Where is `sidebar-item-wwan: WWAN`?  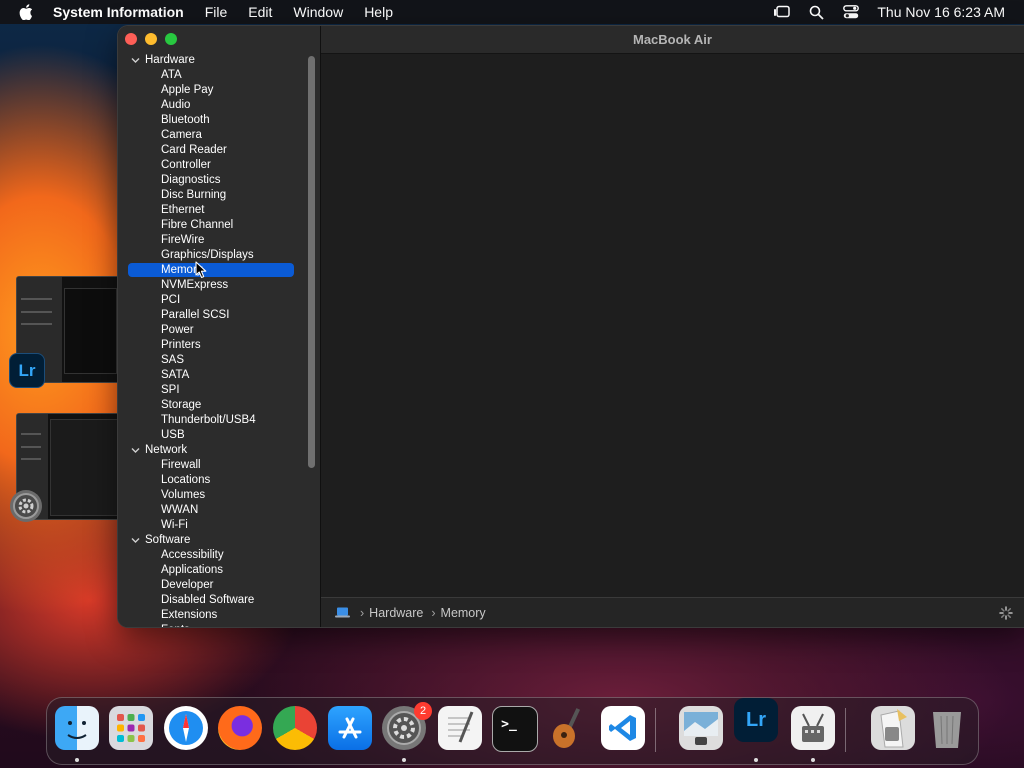 sidebar-item-wwan: WWAN is located at coordinates (216, 510).